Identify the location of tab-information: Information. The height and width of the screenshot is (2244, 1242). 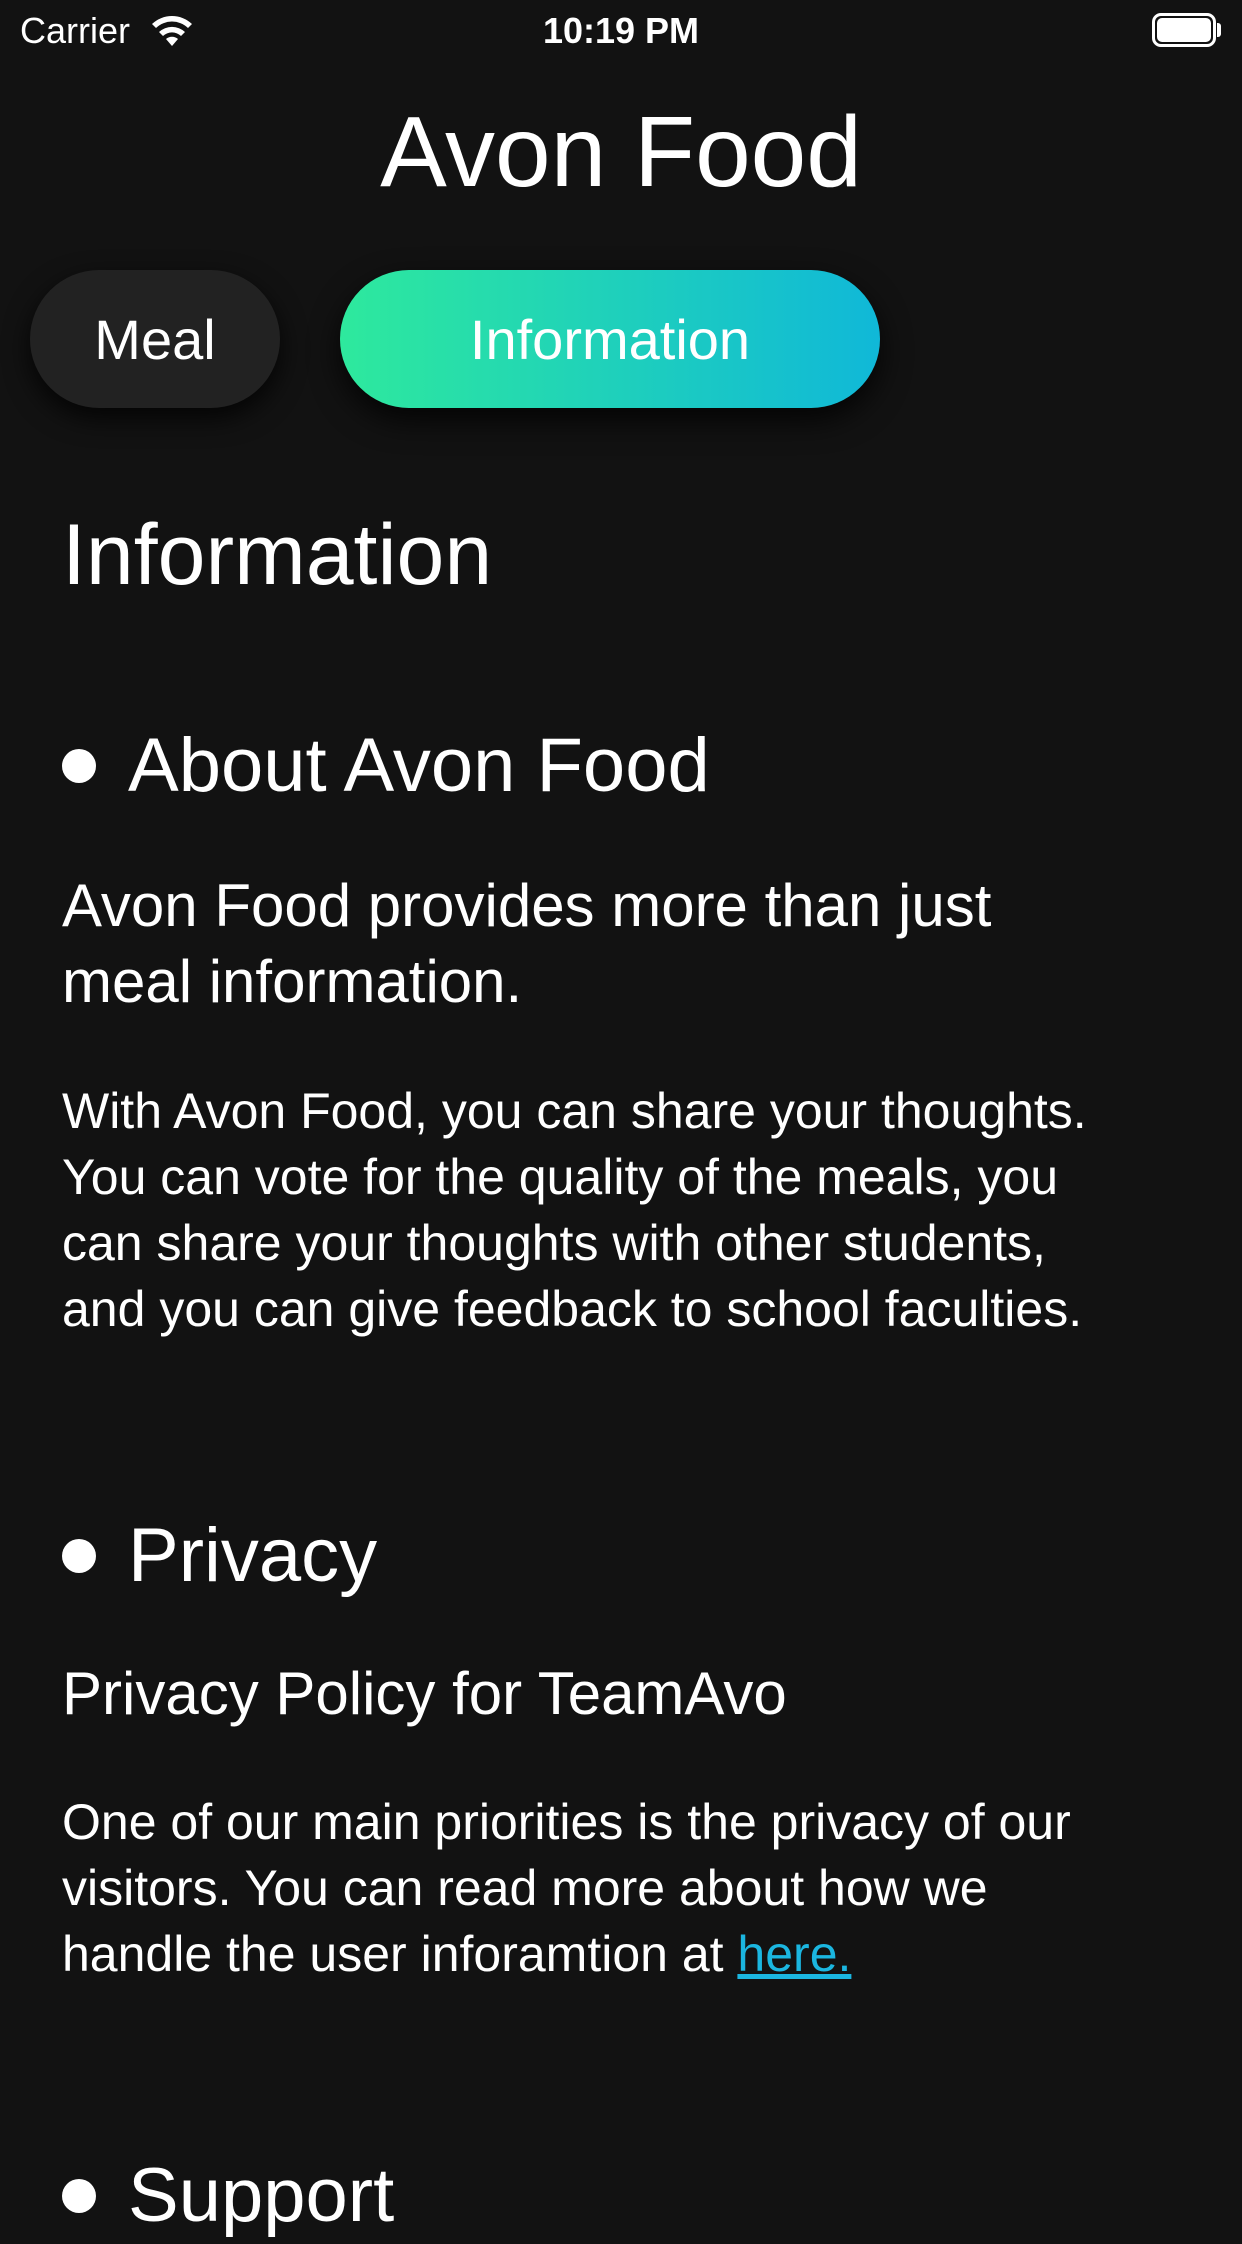
(610, 339).